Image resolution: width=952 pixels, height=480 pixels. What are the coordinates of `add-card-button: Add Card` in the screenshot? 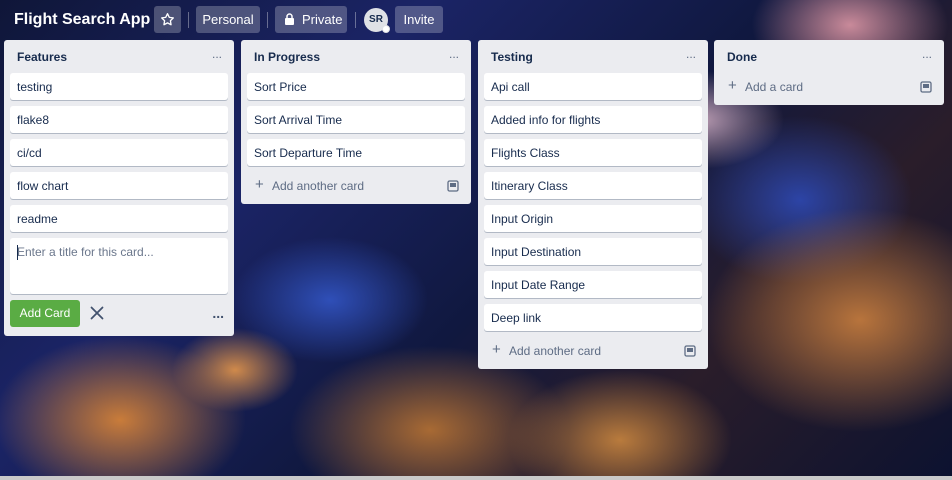 It's located at (45, 313).